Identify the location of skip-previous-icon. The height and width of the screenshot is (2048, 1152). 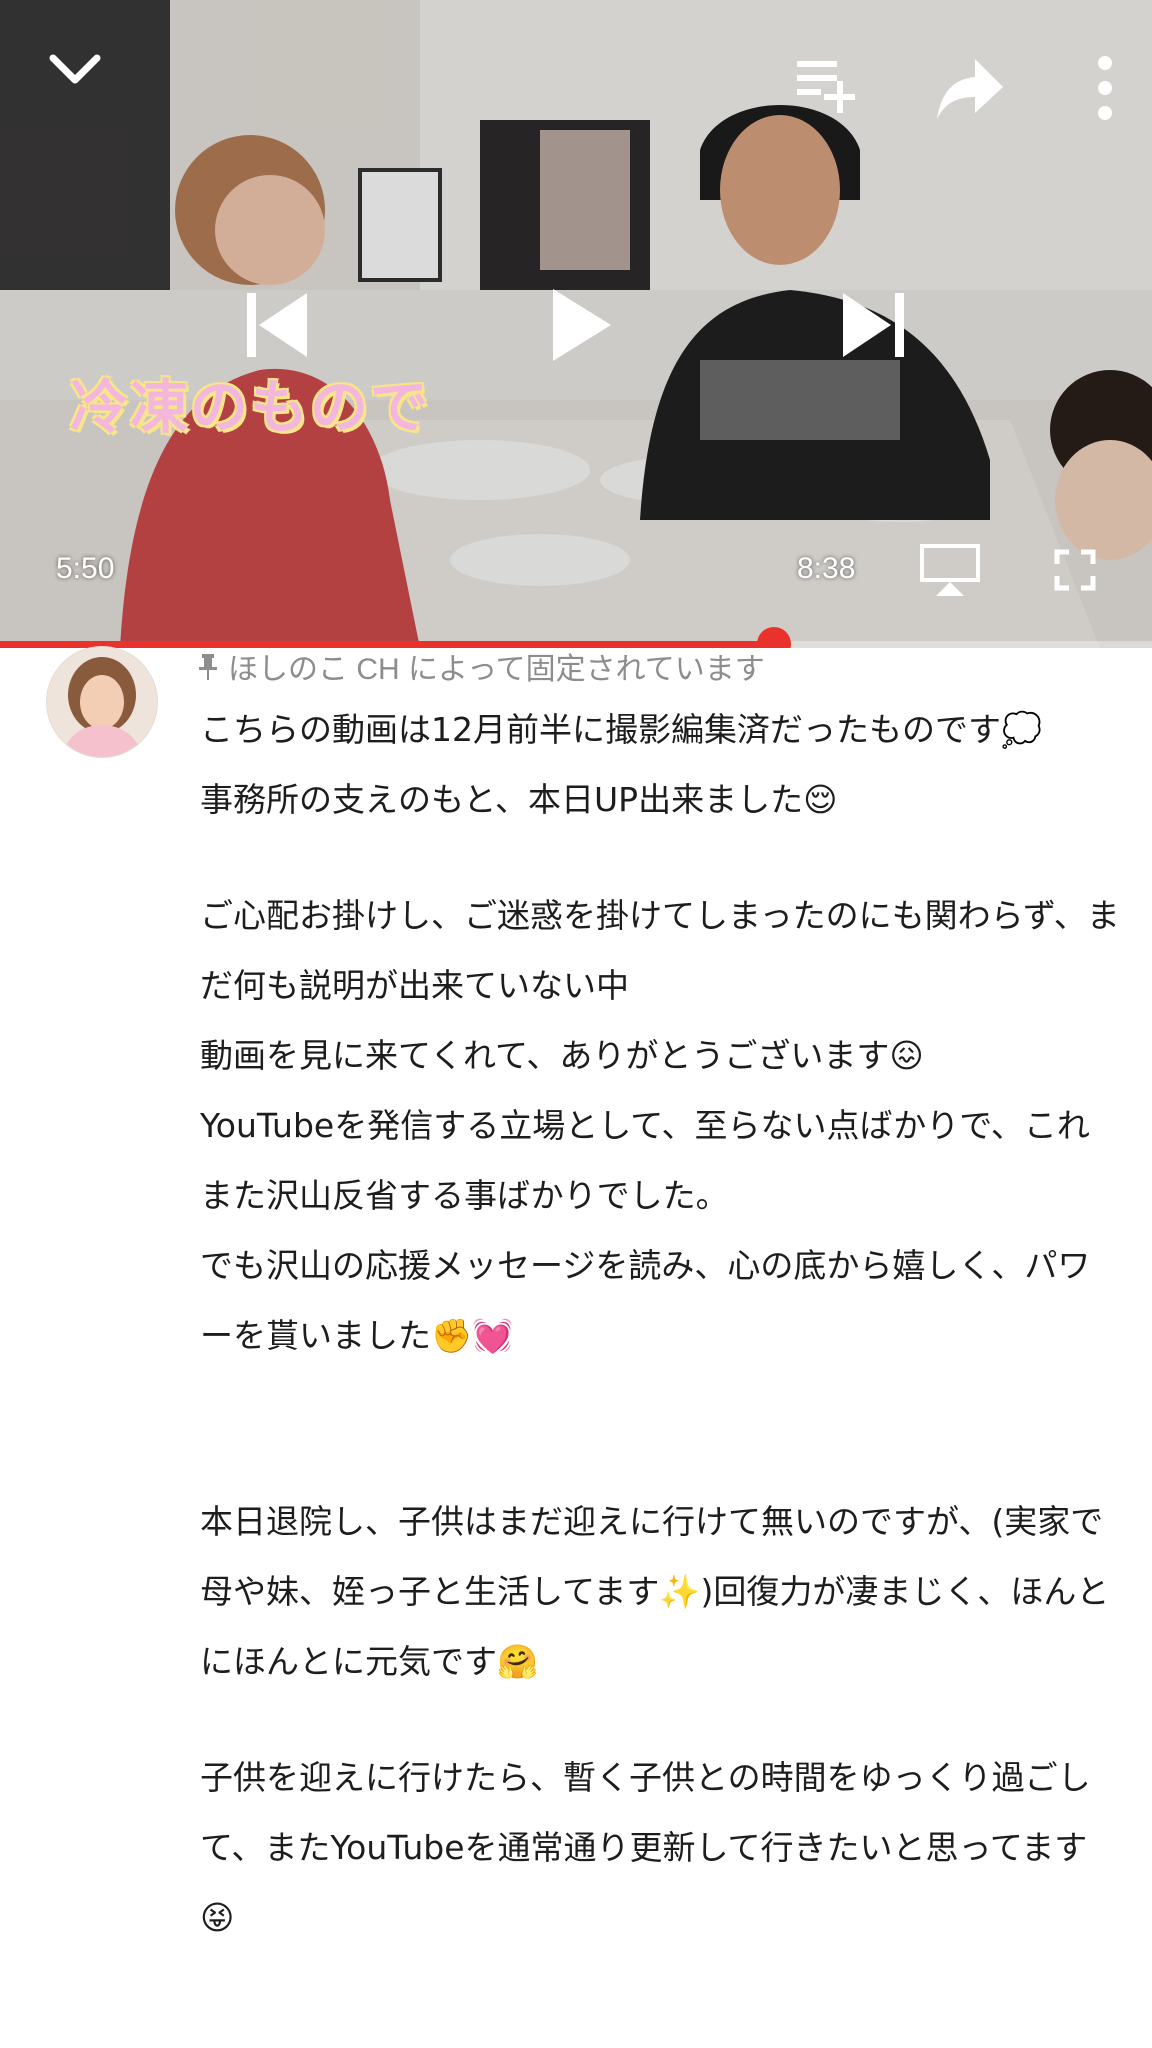
(277, 325).